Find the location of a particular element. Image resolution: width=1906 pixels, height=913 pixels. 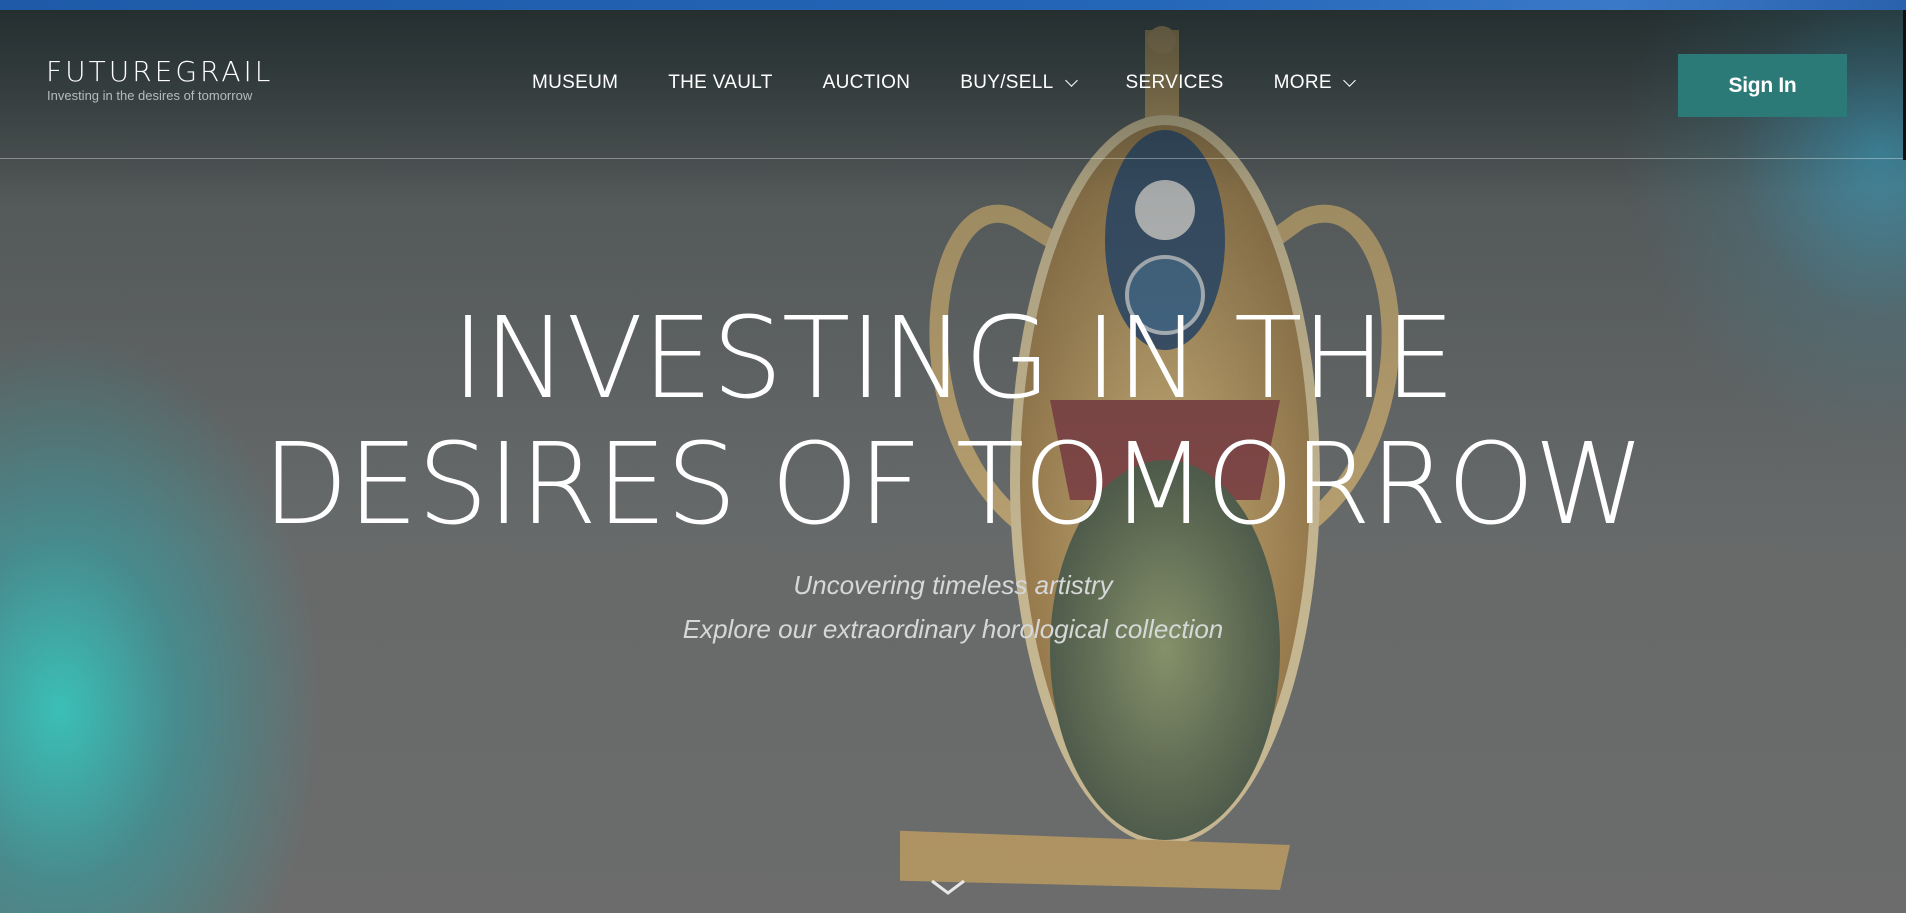

nav-item-label: THE VAULT is located at coordinates (720, 82).